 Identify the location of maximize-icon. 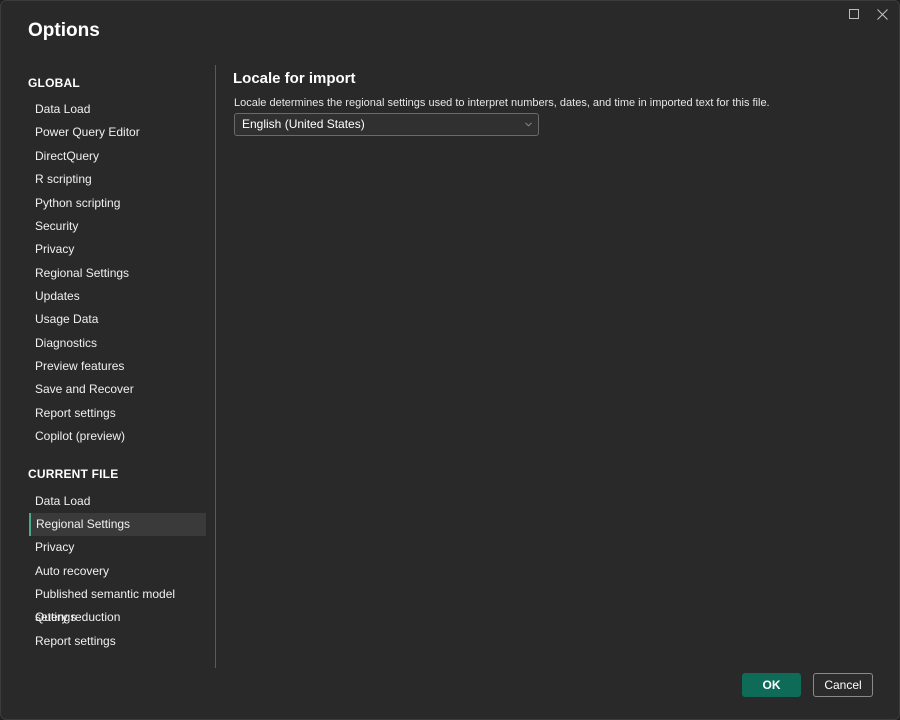
(854, 14).